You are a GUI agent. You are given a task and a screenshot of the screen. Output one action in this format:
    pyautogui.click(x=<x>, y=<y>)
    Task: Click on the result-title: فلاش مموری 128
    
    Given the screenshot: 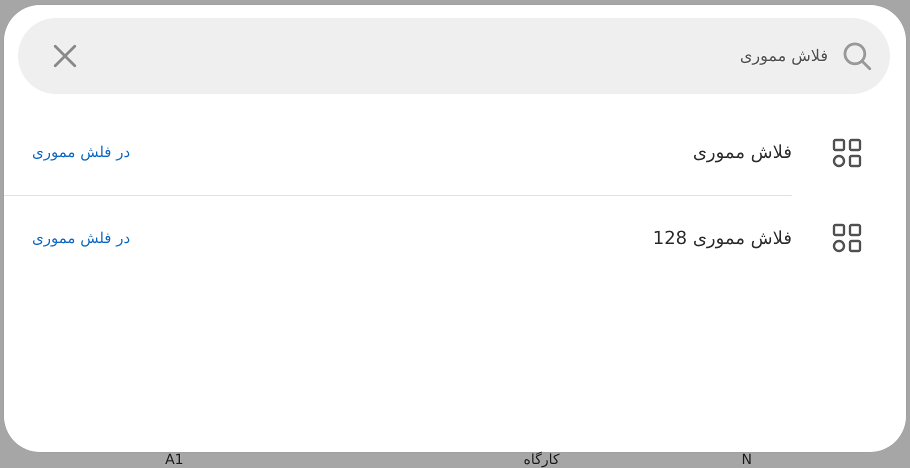 What is the action you would take?
    pyautogui.click(x=722, y=238)
    